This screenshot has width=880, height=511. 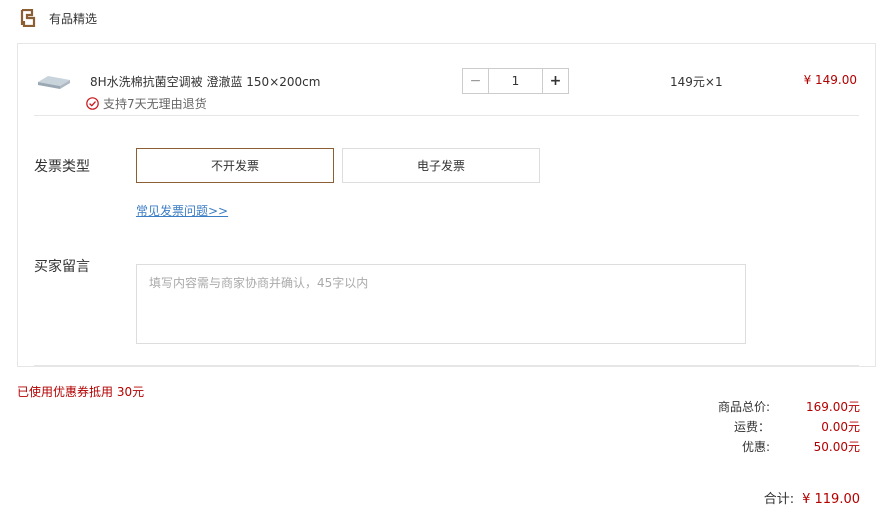 I want to click on product-name: 8H水洗棉抗菌空调被 澄澈蓝 150×200cm, so click(x=205, y=81).